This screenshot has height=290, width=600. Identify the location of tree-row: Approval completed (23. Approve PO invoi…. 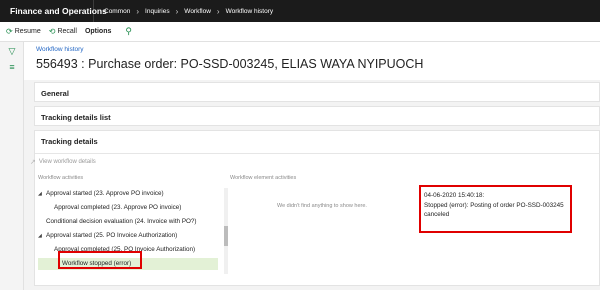
(128, 208).